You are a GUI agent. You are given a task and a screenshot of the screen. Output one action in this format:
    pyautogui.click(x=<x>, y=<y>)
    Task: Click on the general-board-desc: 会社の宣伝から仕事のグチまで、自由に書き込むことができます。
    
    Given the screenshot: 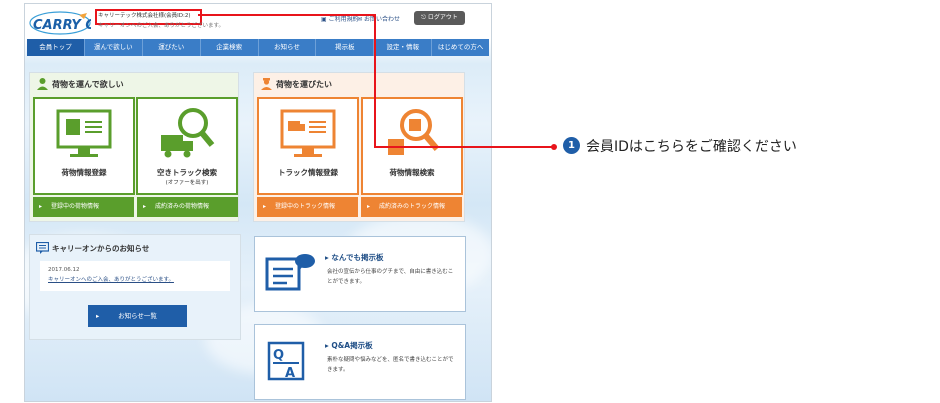 What is the action you would take?
    pyautogui.click(x=390, y=277)
    